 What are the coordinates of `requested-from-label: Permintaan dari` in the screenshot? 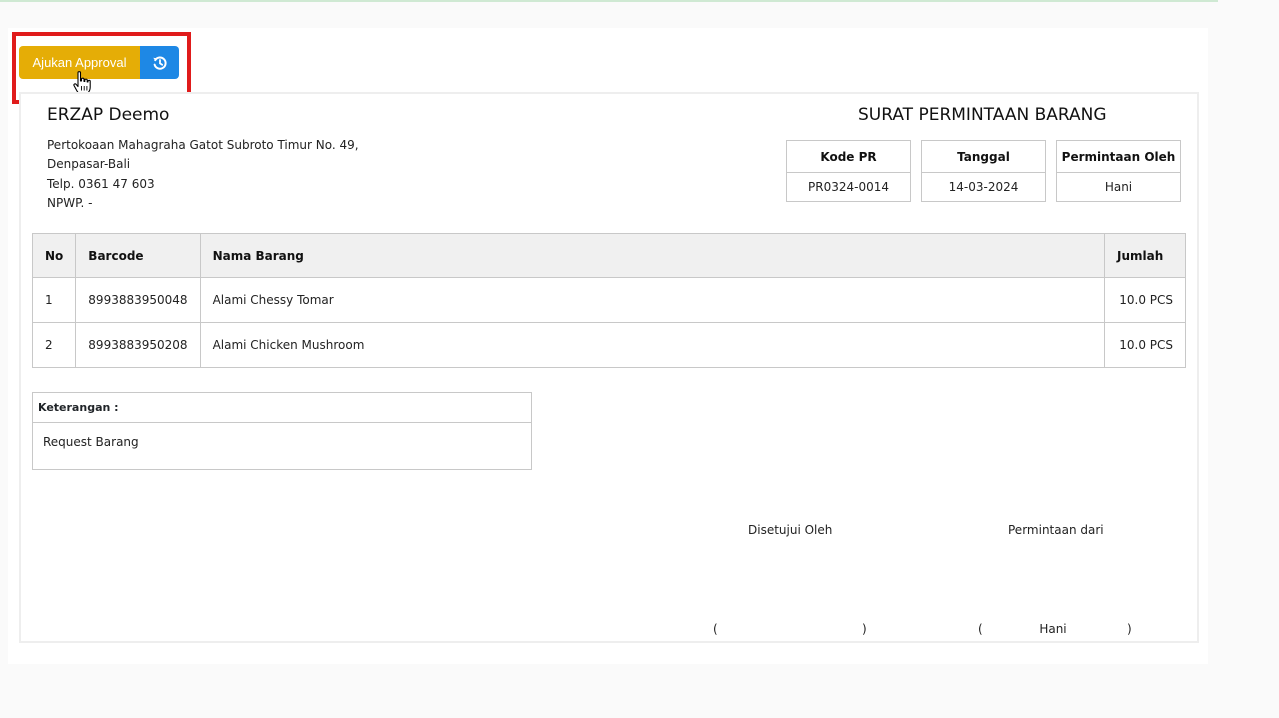 It's located at (1056, 530).